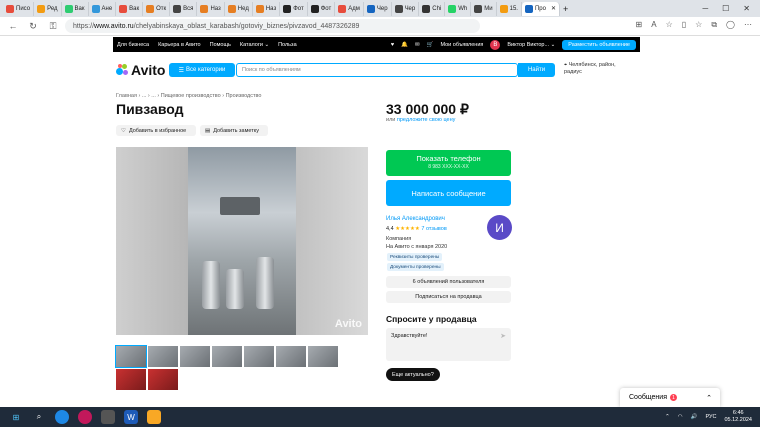  I want to click on tray-chevron-icon: ⌃, so click(667, 417).